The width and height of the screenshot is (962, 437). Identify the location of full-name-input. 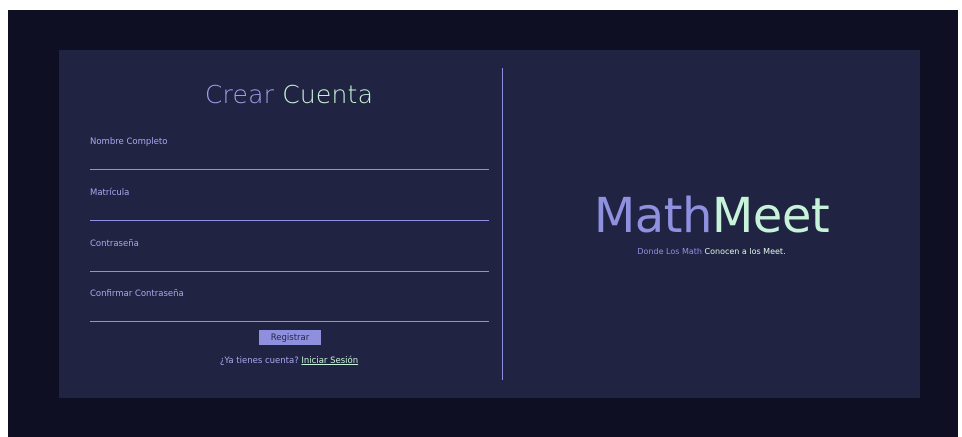
(289, 160).